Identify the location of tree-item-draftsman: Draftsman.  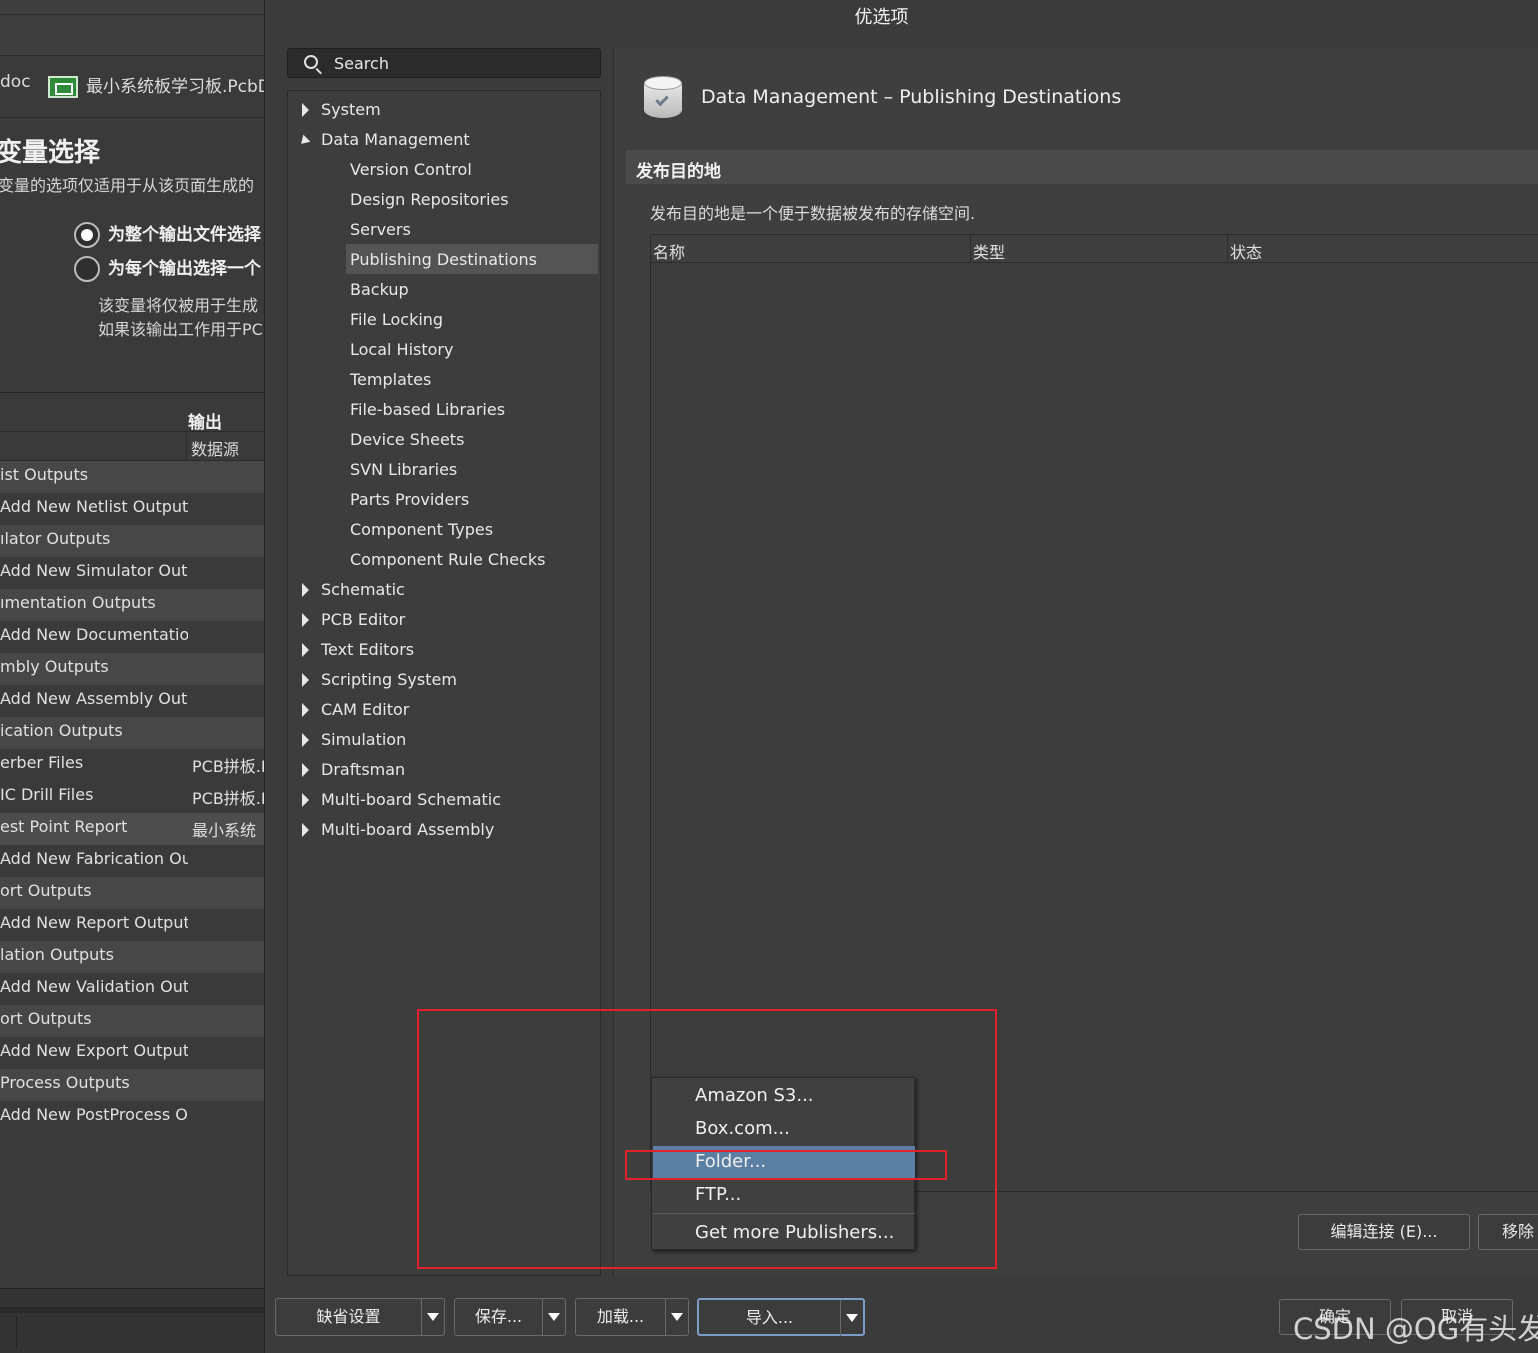
(443, 769).